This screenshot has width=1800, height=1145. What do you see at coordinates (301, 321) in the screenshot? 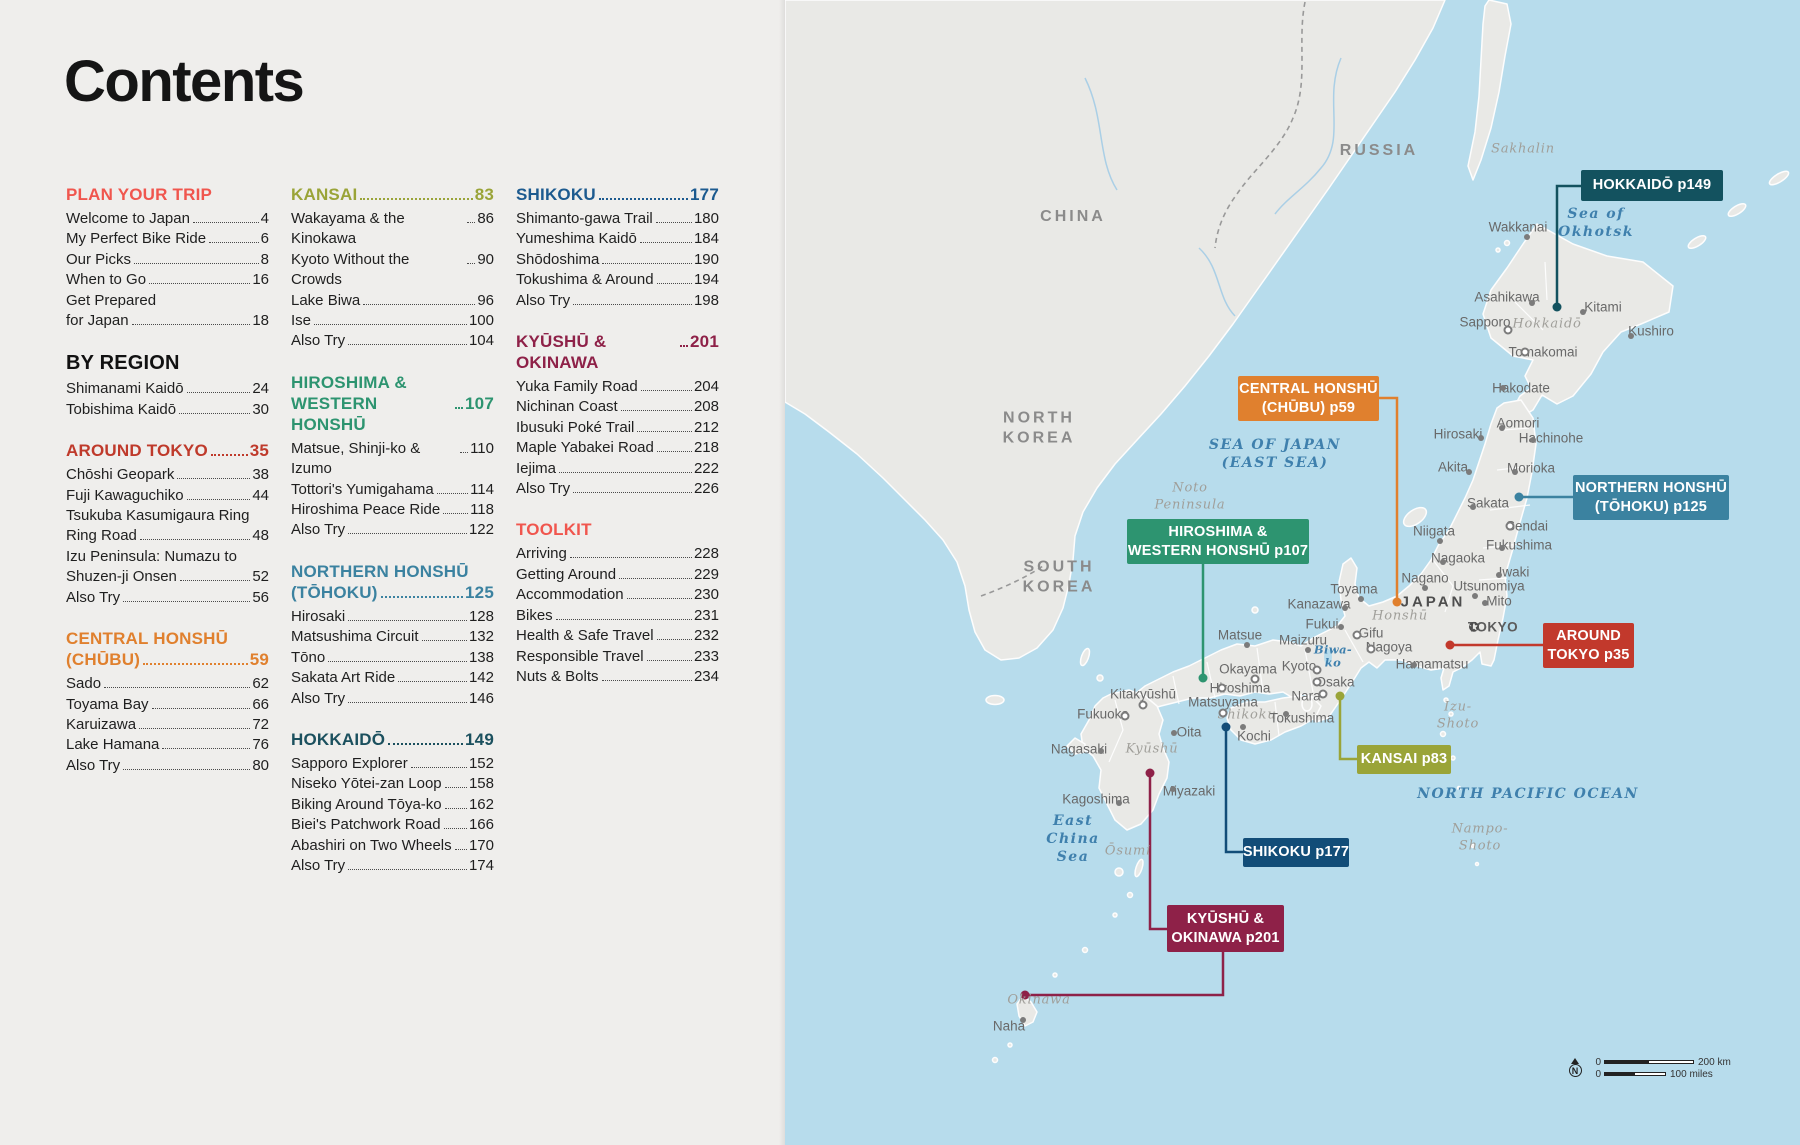
I see `toc-item-text: Ise` at bounding box center [301, 321].